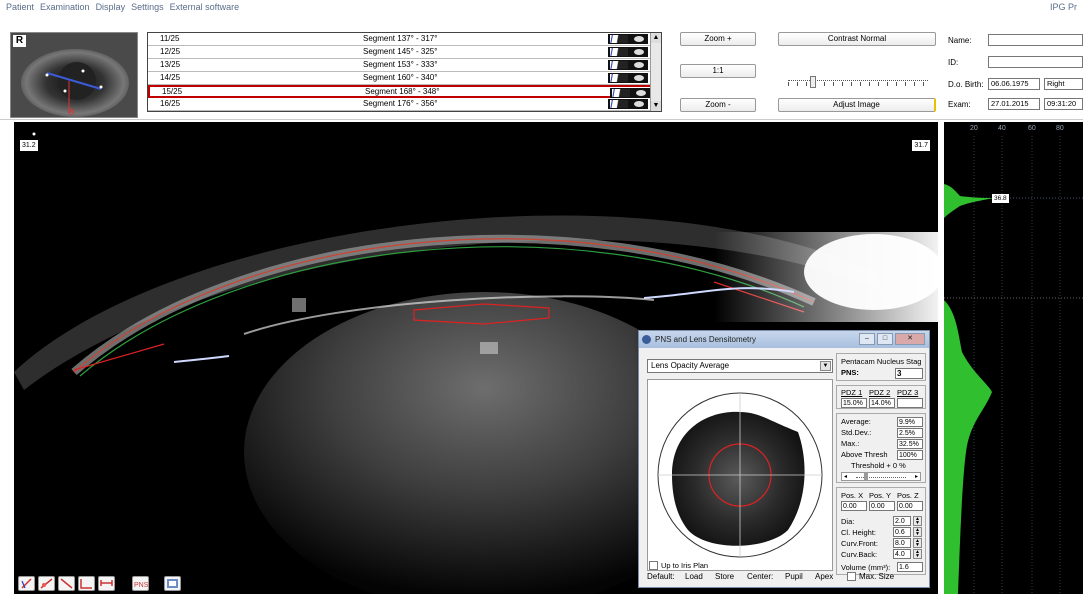 The image size is (1083, 594). I want to click on distance-tool-icon, so click(106, 583).